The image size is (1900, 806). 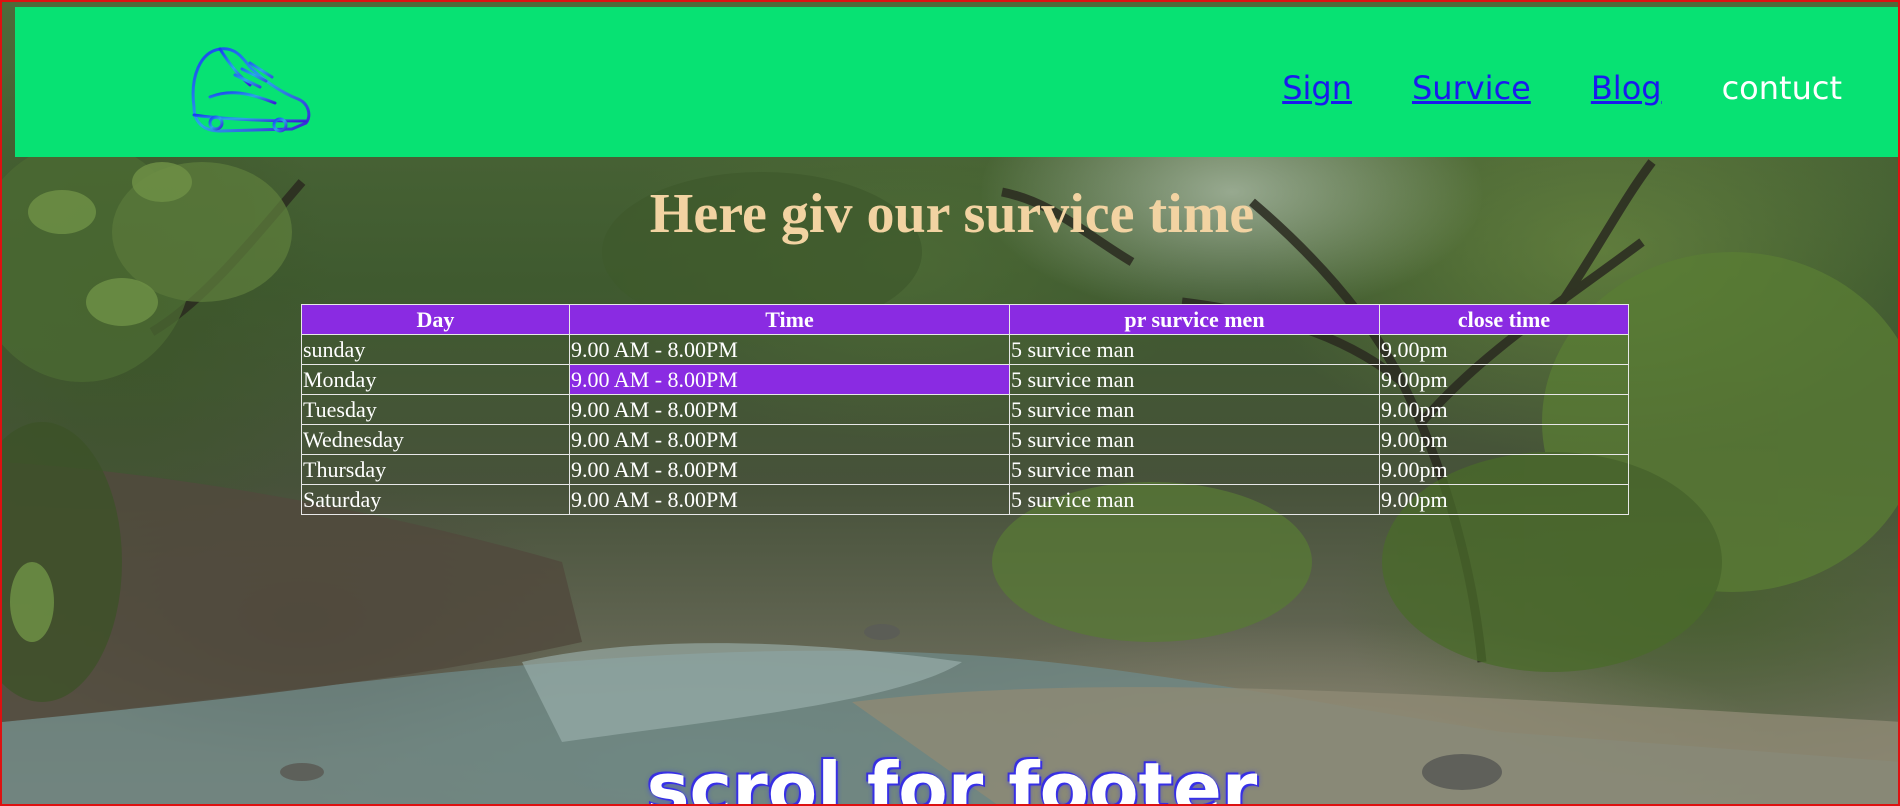 What do you see at coordinates (789, 319) in the screenshot?
I see `header-time: Time` at bounding box center [789, 319].